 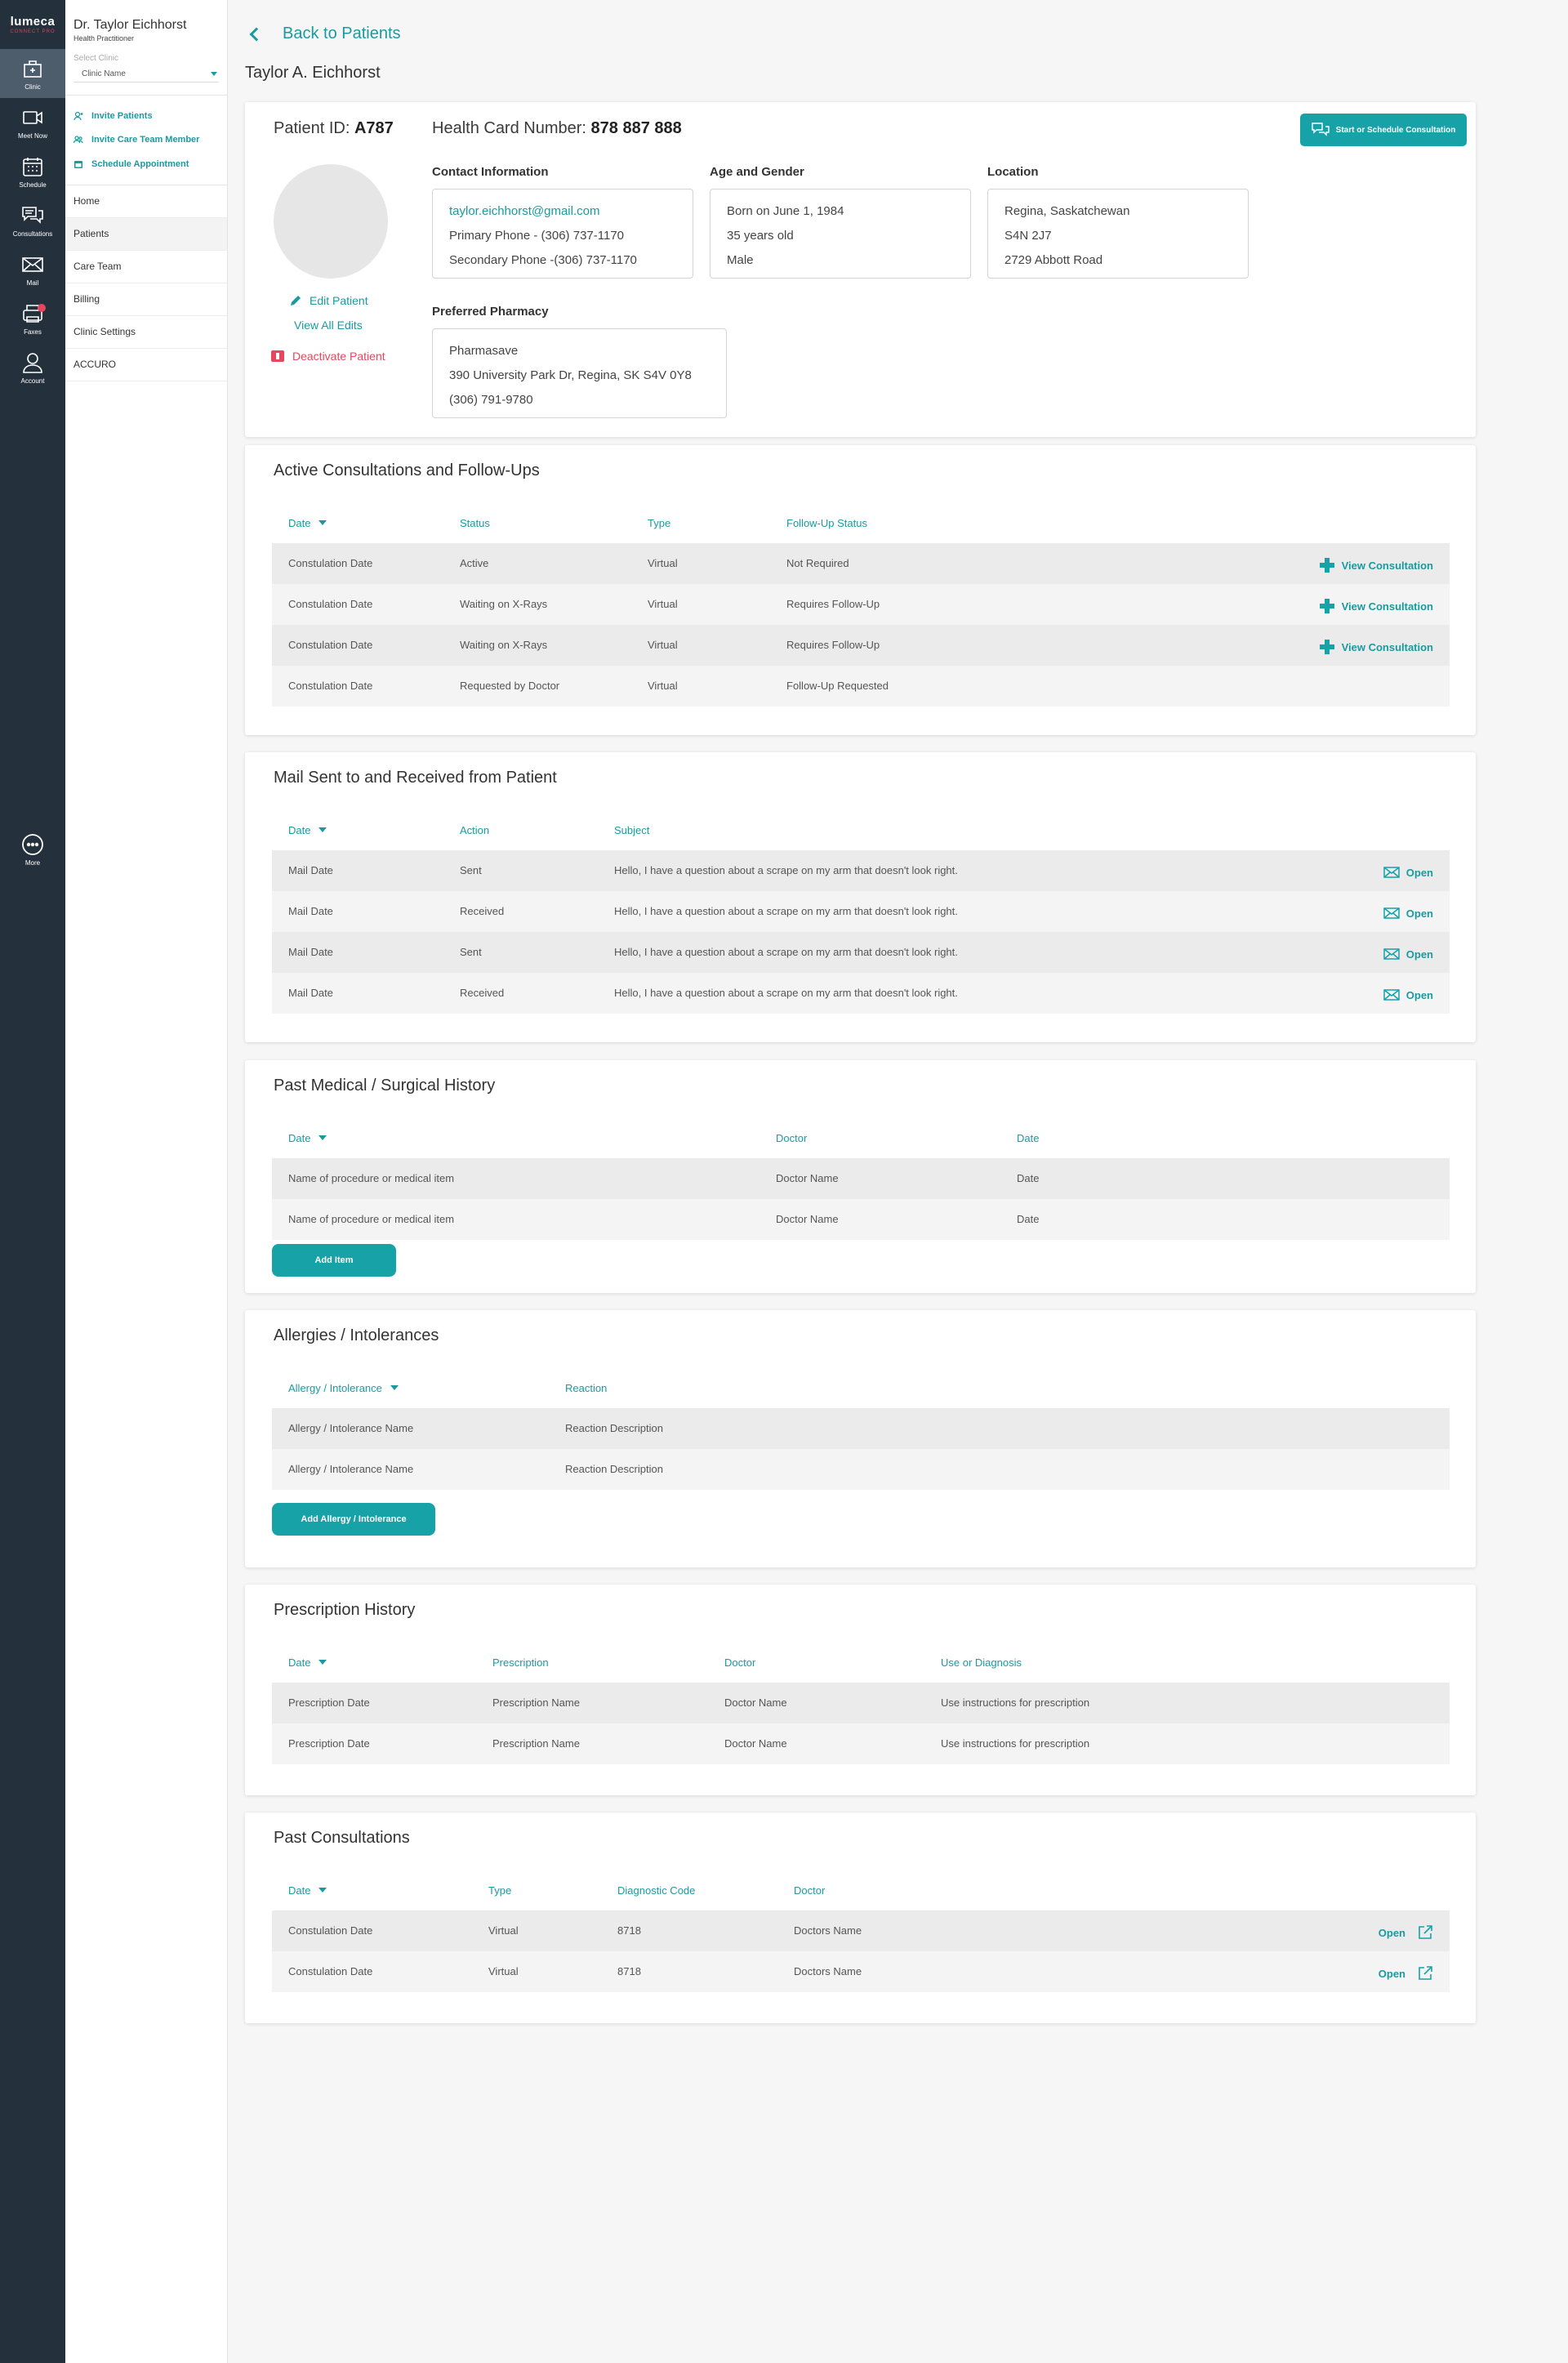 I want to click on cell-date: Constulation Date, so click(x=330, y=604).